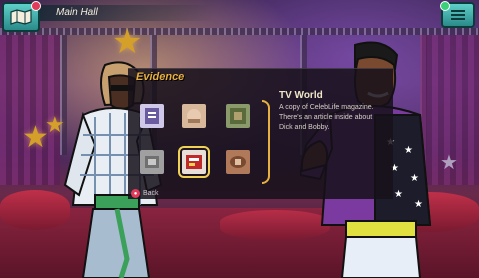 The image size is (479, 278). What do you see at coordinates (36, 6) in the screenshot?
I see `map-notification-dot` at bounding box center [36, 6].